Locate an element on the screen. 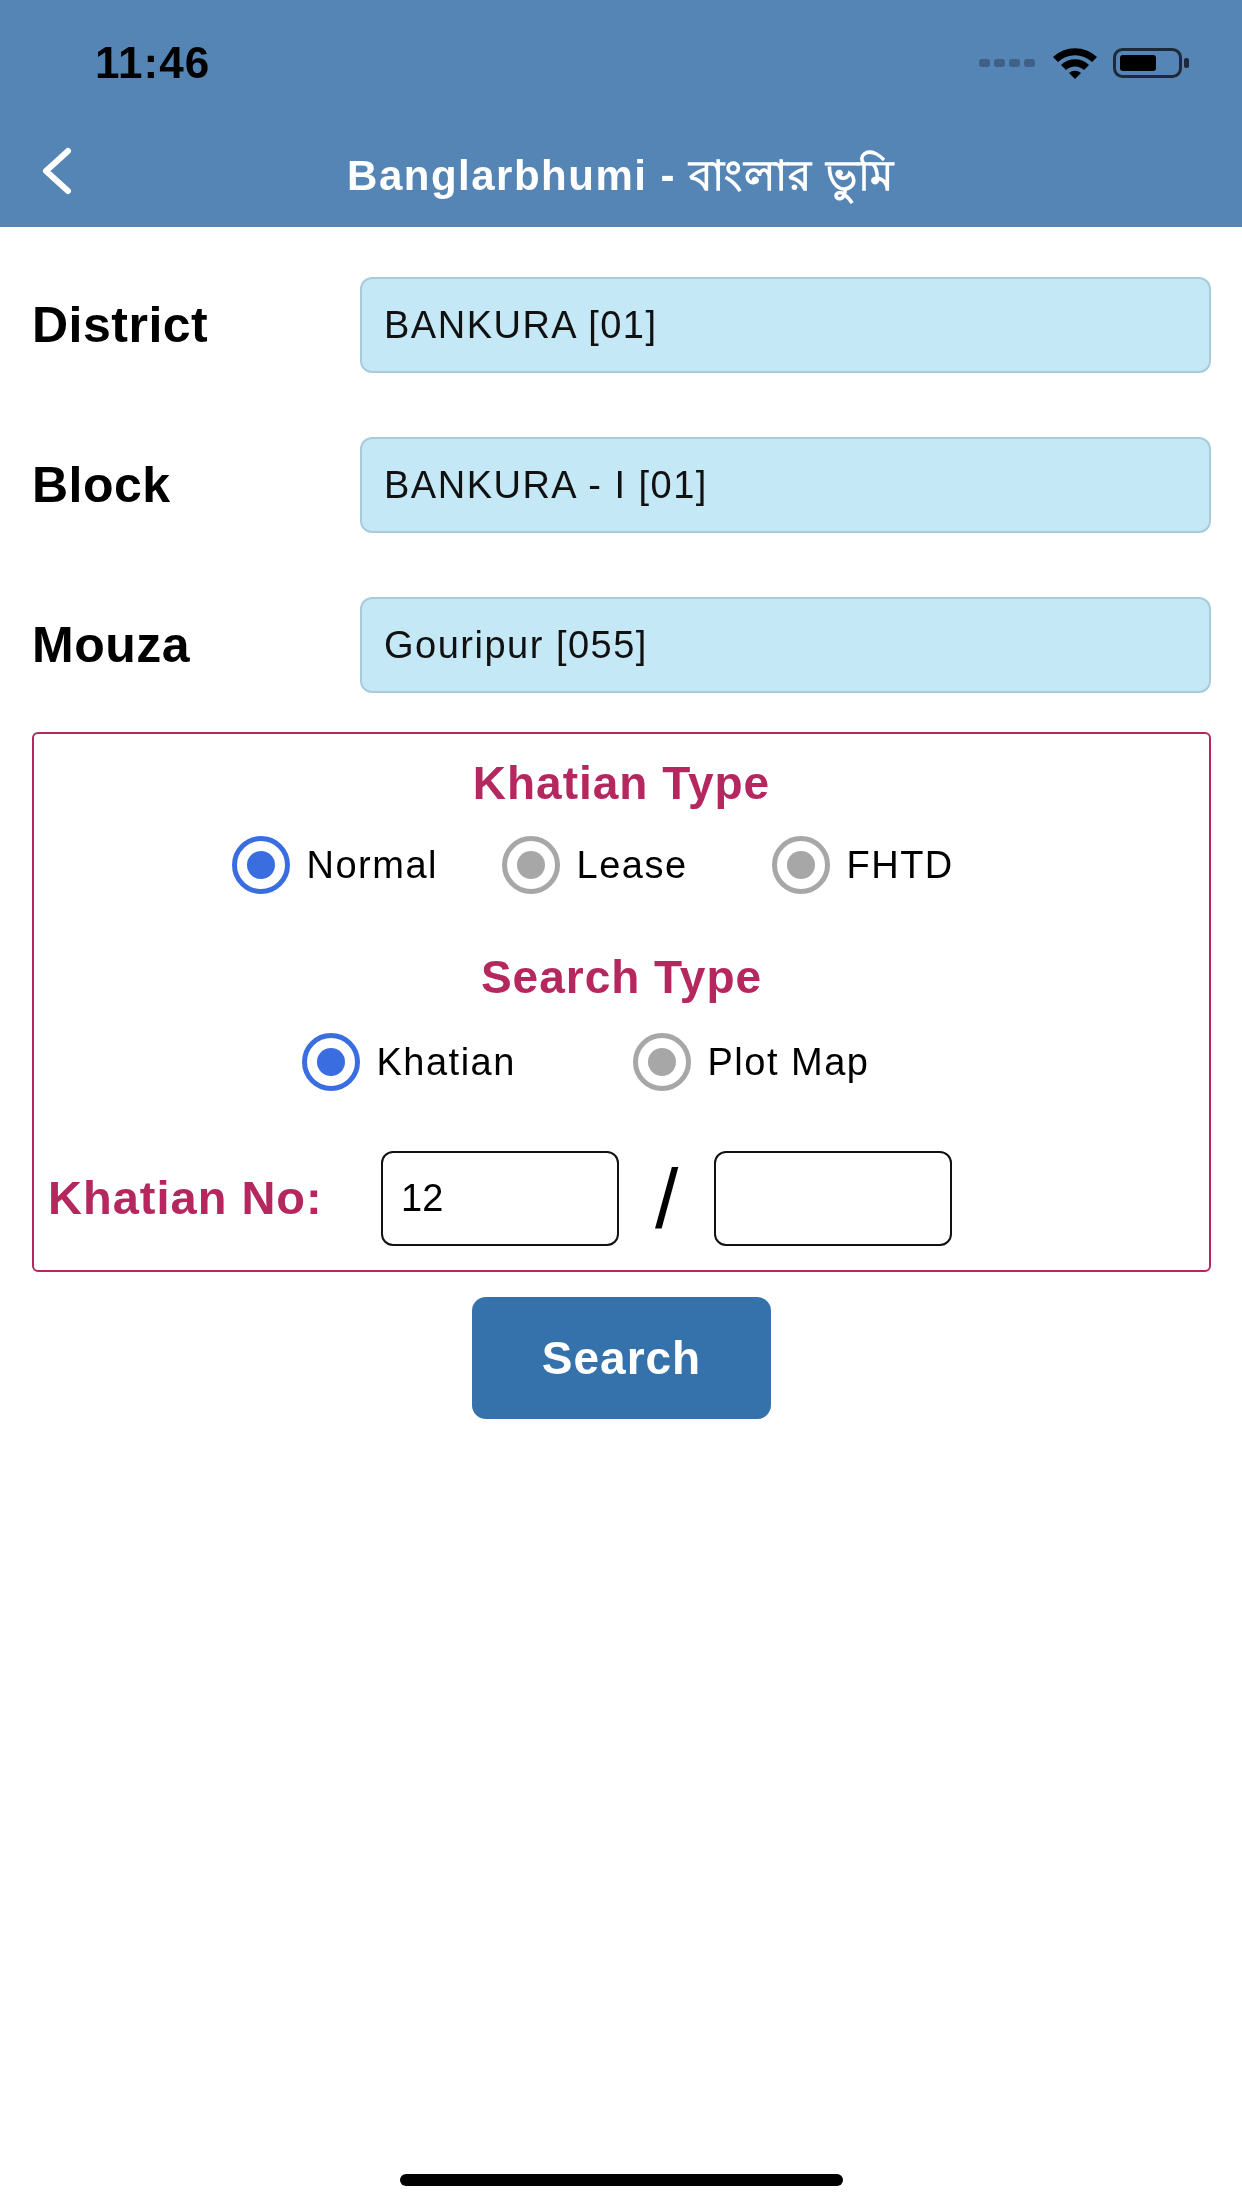  radio-option: Lease is located at coordinates (635, 865).